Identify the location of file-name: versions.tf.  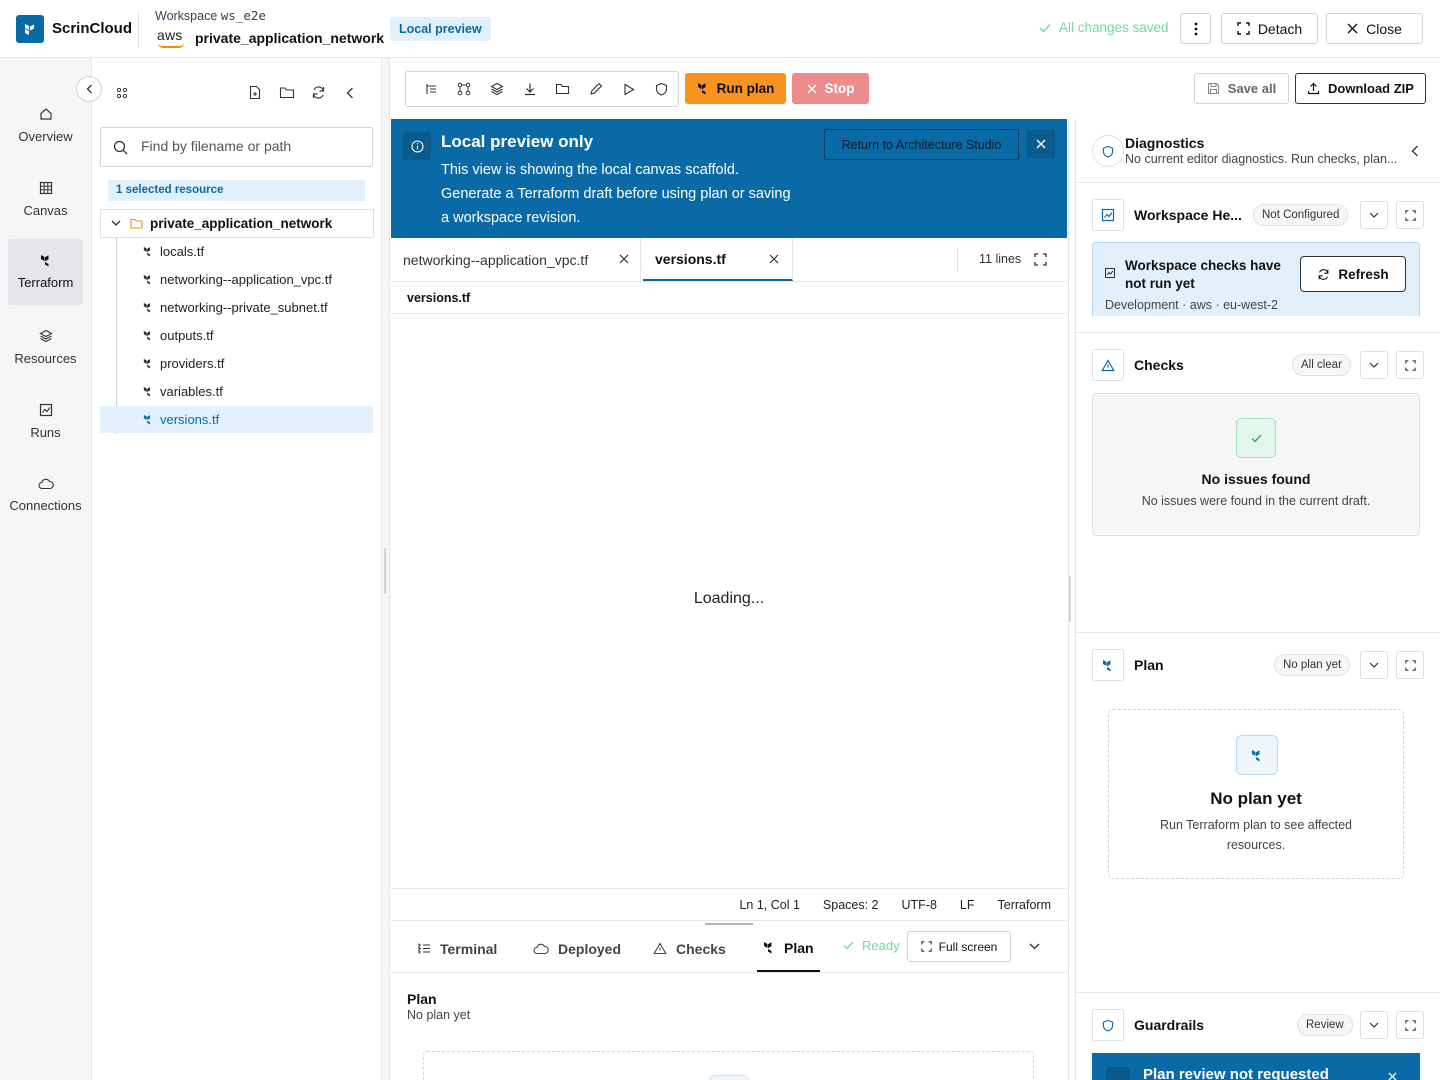
(190, 419).